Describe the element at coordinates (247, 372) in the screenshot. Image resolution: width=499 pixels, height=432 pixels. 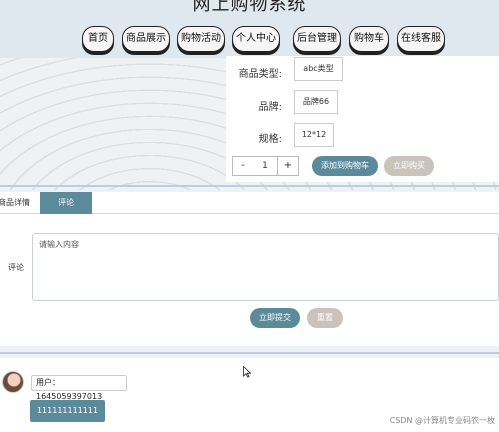
I see `mouse-cursor-icon` at that location.